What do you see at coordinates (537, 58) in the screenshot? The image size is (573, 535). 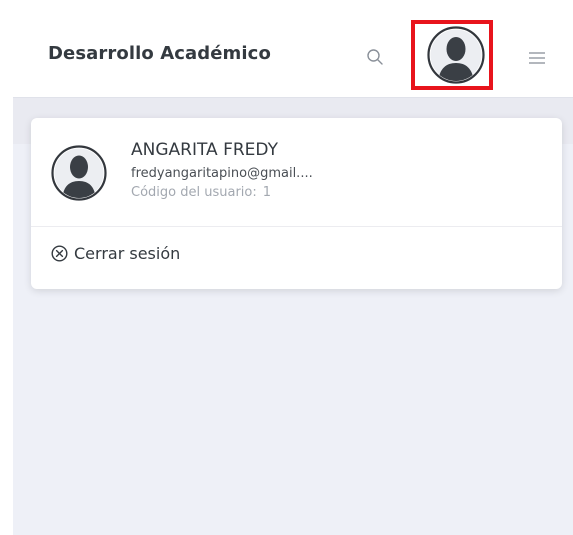 I see `hamburger-menu-icon` at bounding box center [537, 58].